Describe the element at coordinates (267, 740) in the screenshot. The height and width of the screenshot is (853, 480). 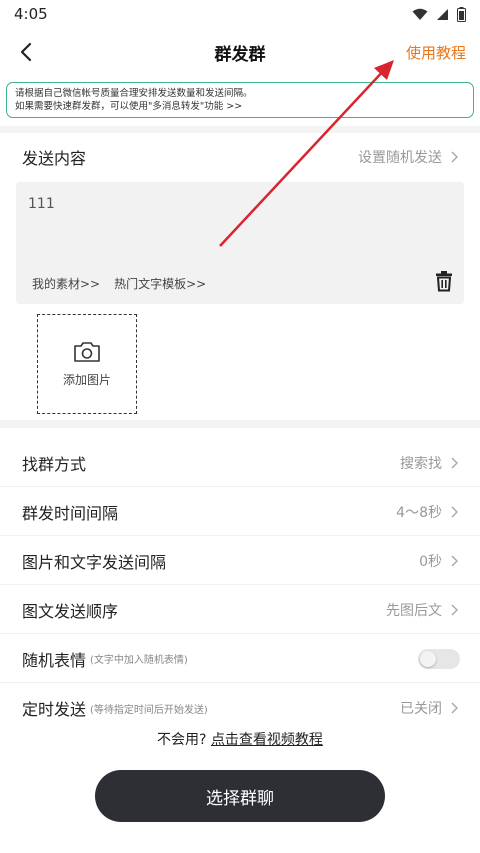
I see `video-tutorial-link: 点击查看视频教程` at that location.